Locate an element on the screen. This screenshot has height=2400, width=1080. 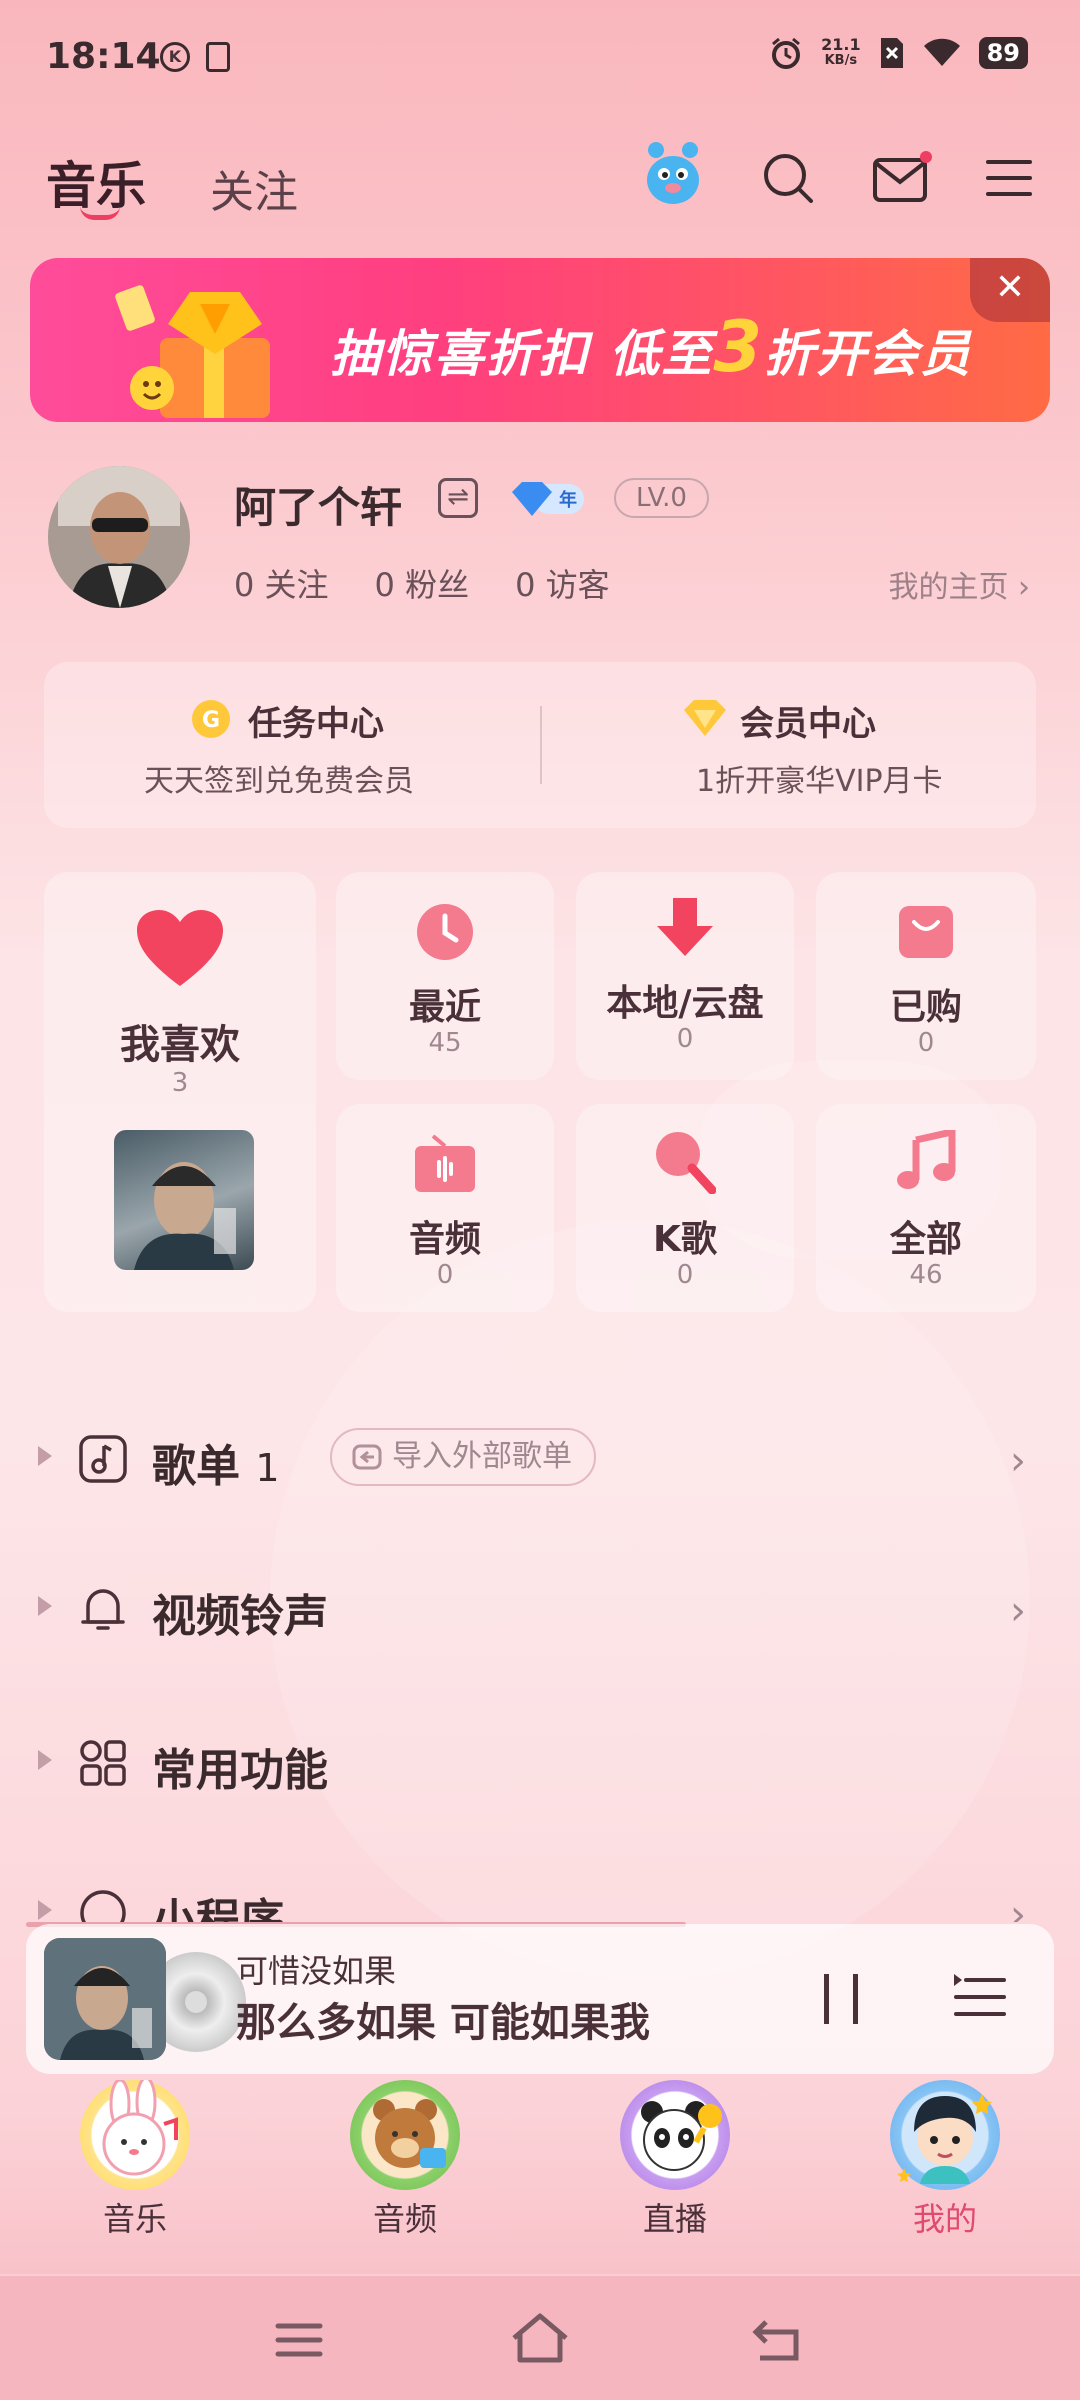
recent-apps-icon is located at coordinates (299, 2340).